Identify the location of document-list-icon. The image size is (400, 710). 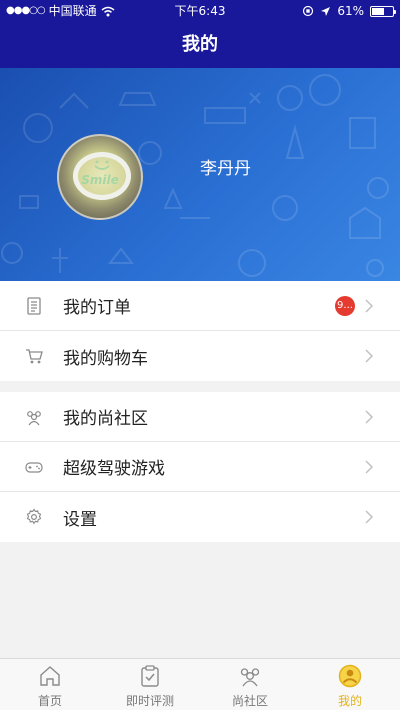
(34, 306).